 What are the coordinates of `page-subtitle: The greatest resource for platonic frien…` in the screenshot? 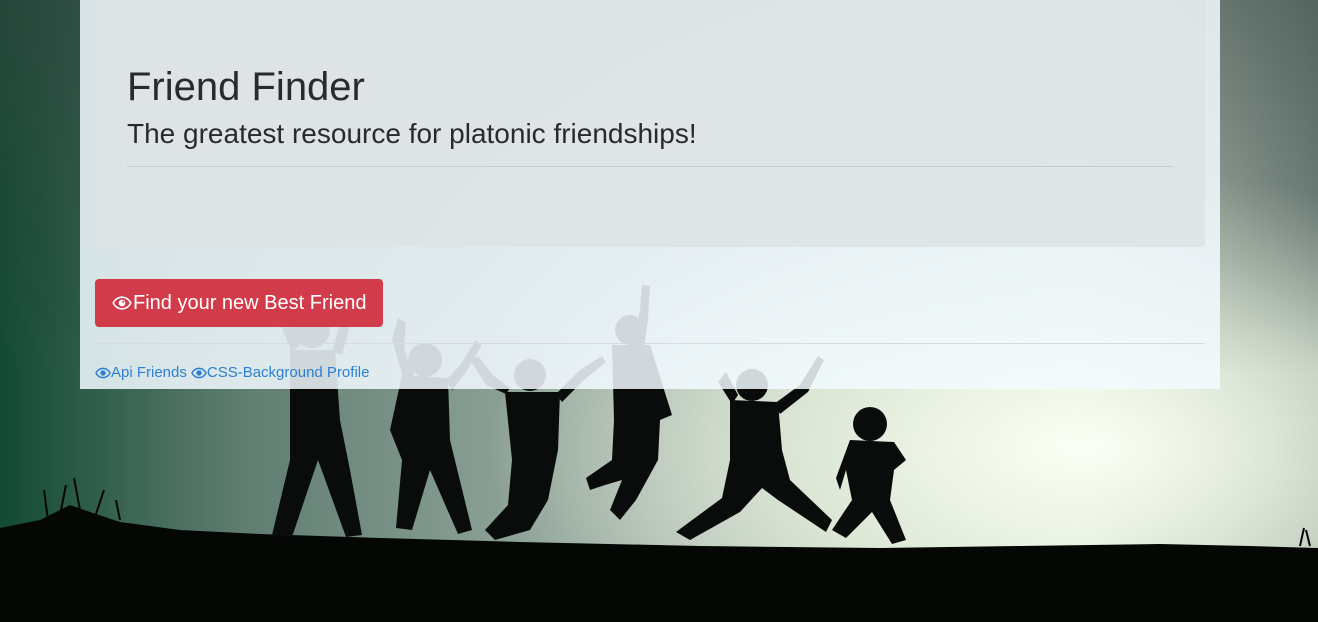 It's located at (412, 133).